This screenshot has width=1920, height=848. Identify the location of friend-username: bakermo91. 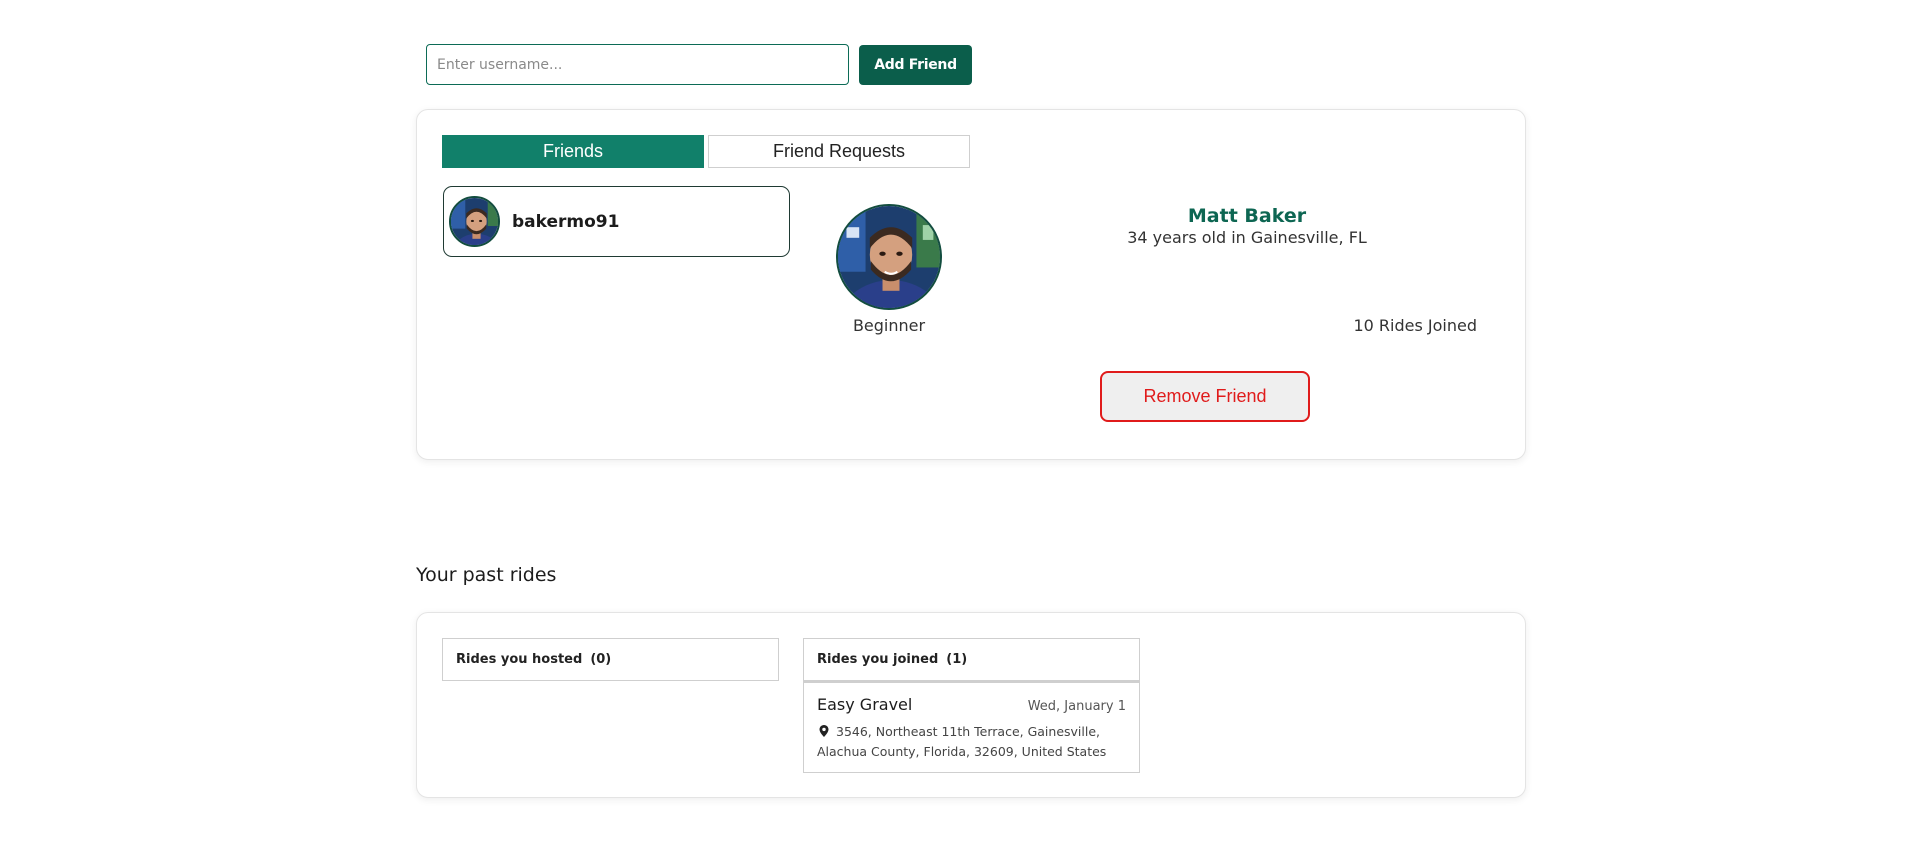
(566, 221).